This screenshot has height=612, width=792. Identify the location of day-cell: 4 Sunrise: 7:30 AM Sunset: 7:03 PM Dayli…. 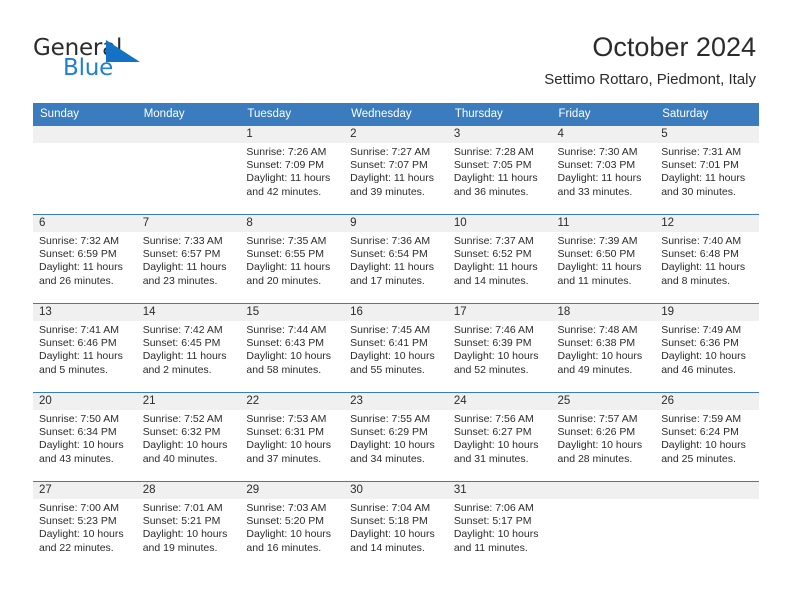
(603, 170).